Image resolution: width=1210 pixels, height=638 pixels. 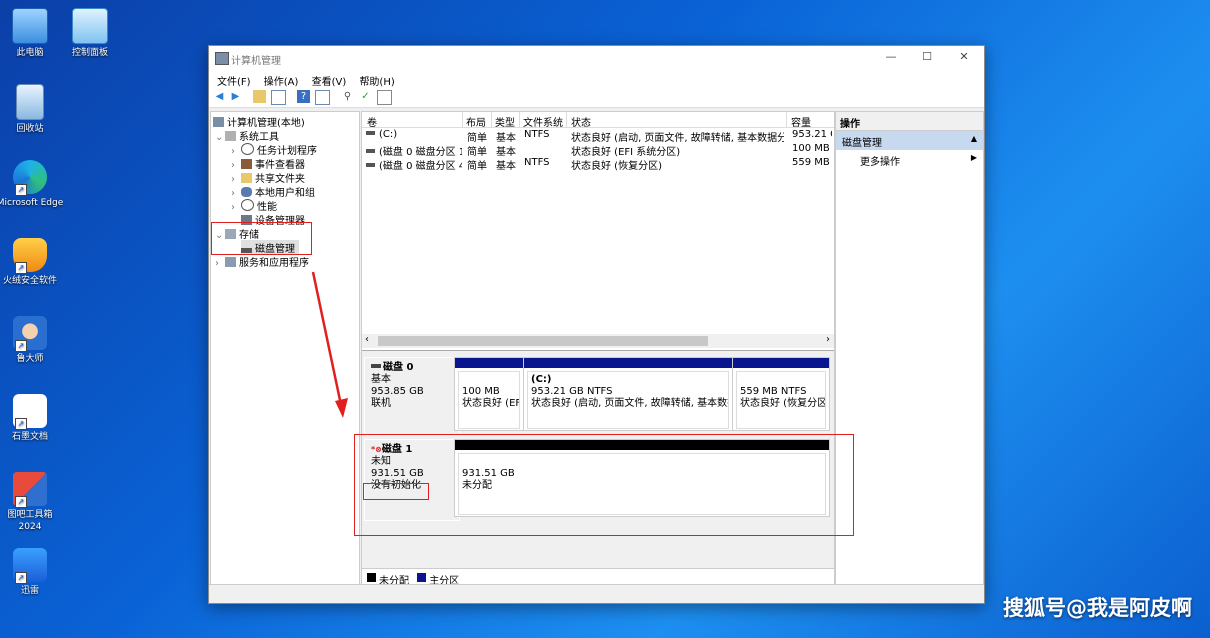 What do you see at coordinates (1097, 608) in the screenshot?
I see `watermark: 搜狐号@我是阿皮啊` at bounding box center [1097, 608].